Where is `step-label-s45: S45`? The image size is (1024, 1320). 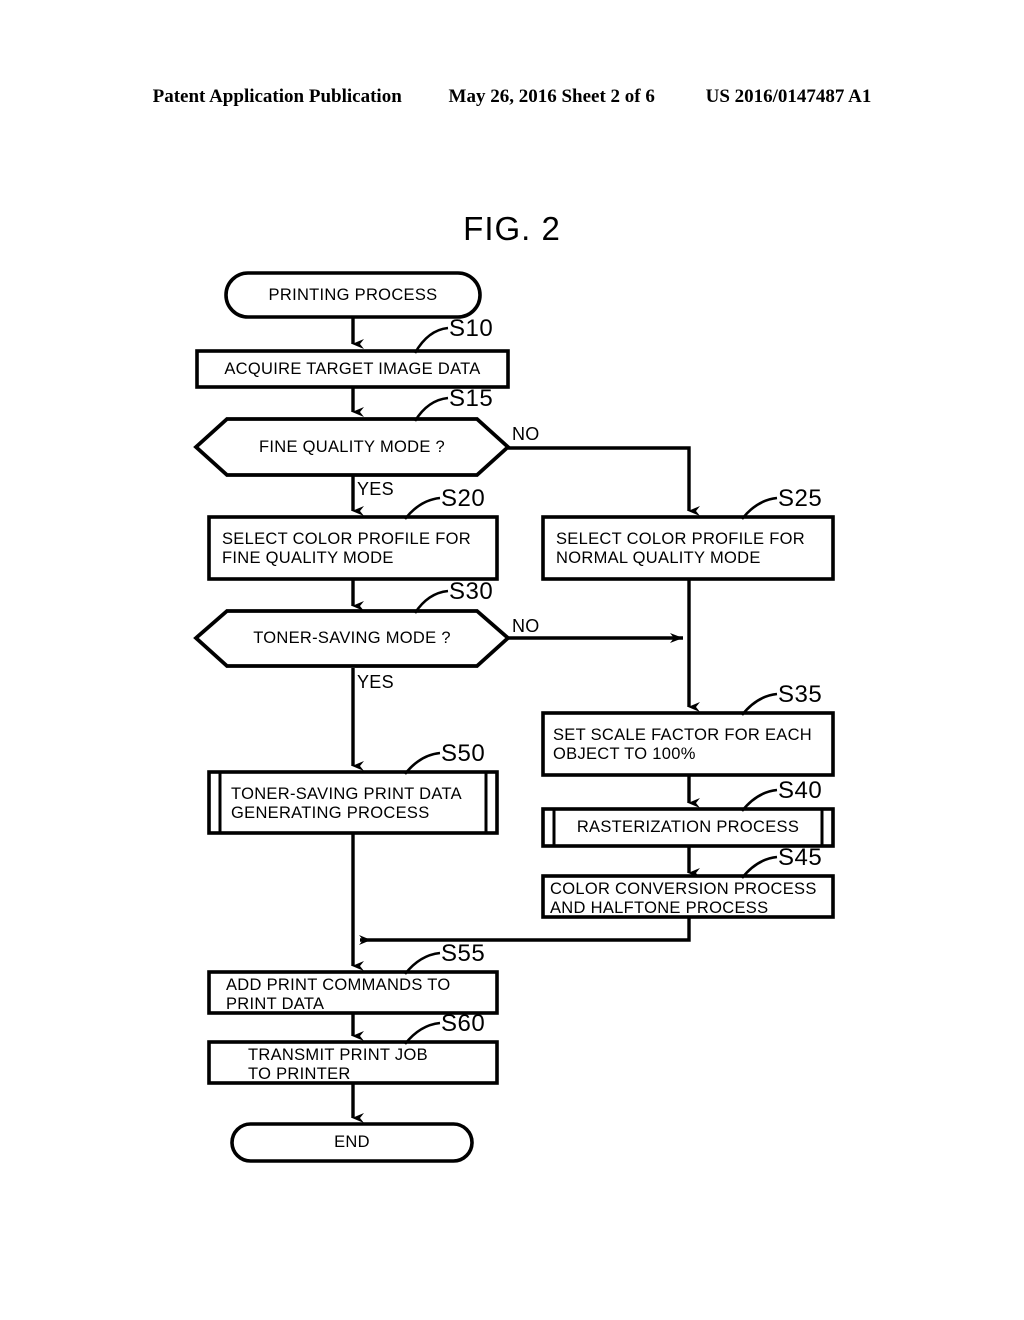 step-label-s45: S45 is located at coordinates (800, 857).